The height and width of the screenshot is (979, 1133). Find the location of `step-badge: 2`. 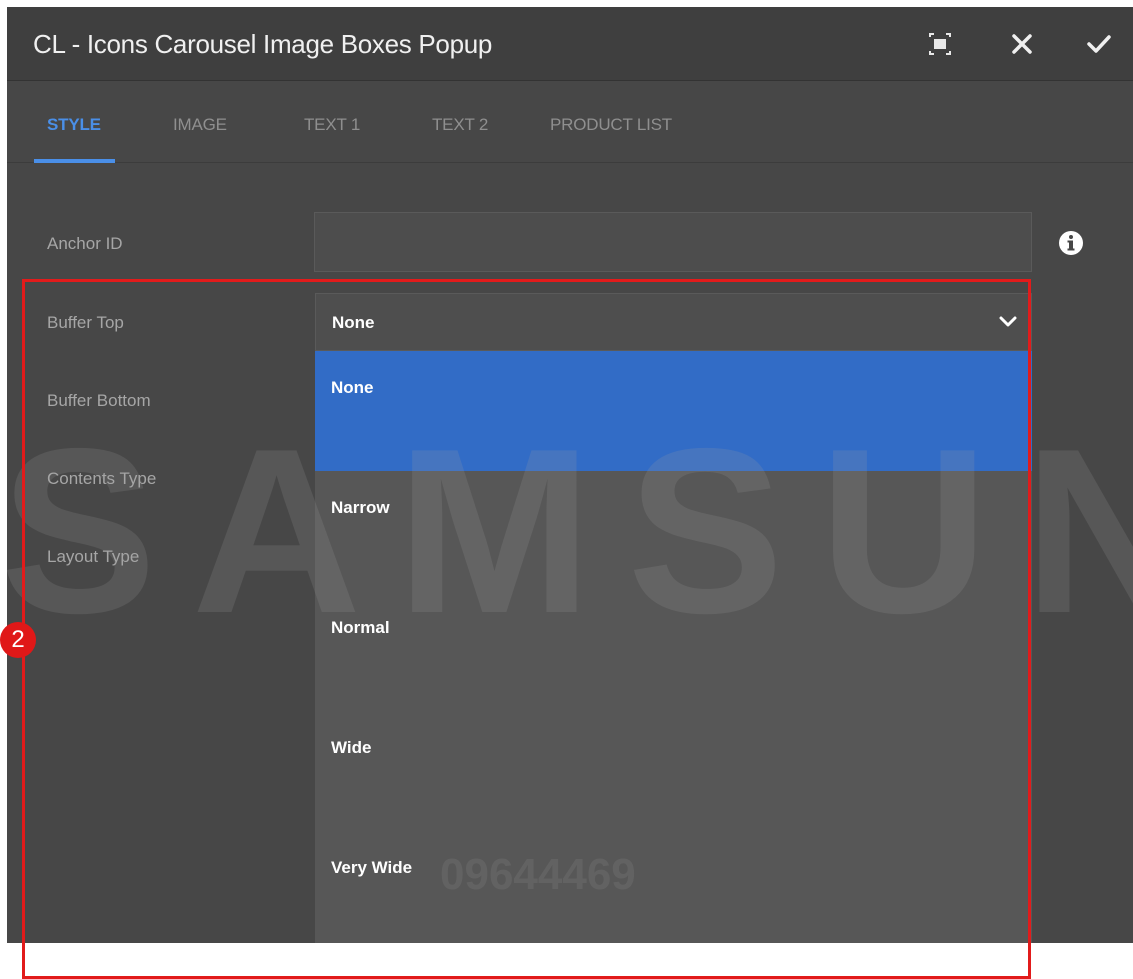

step-badge: 2 is located at coordinates (18, 640).